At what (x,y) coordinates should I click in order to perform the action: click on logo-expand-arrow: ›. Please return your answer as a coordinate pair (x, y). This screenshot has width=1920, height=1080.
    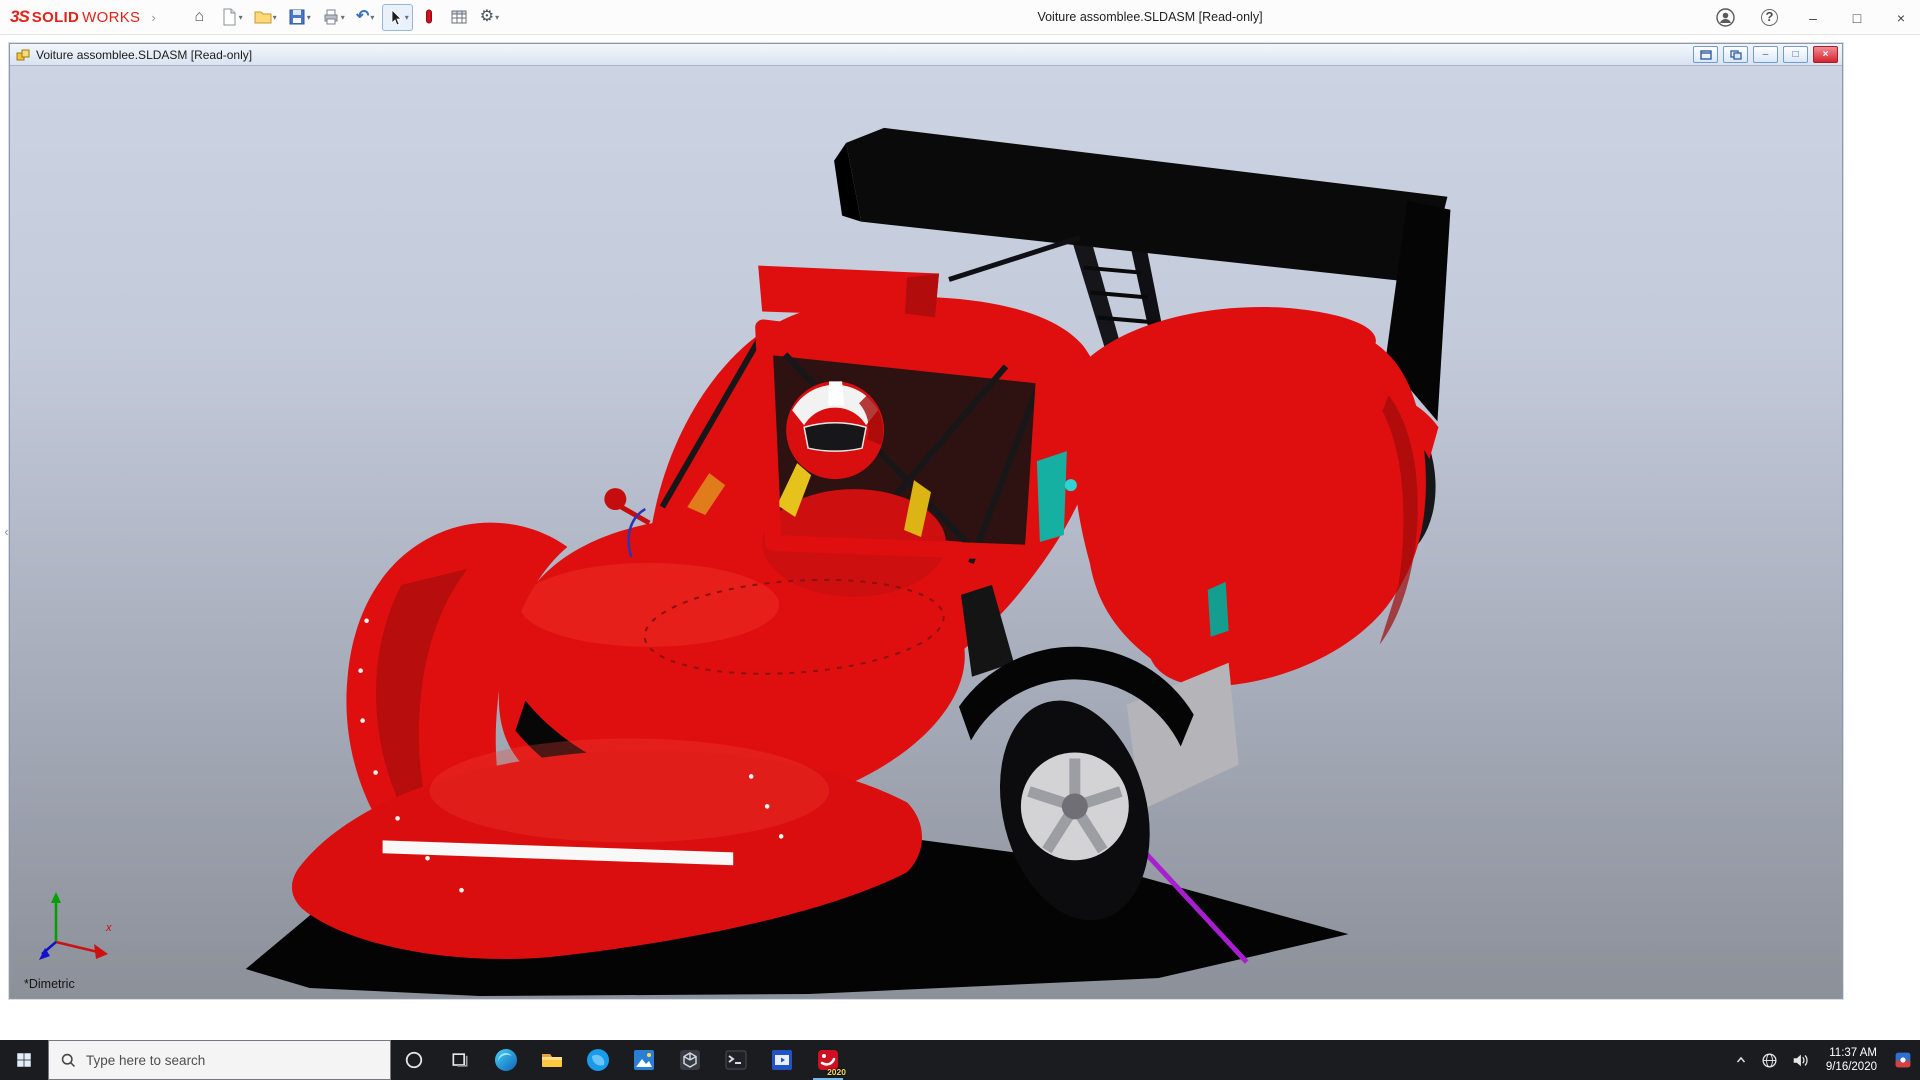
    Looking at the image, I should click on (153, 17).